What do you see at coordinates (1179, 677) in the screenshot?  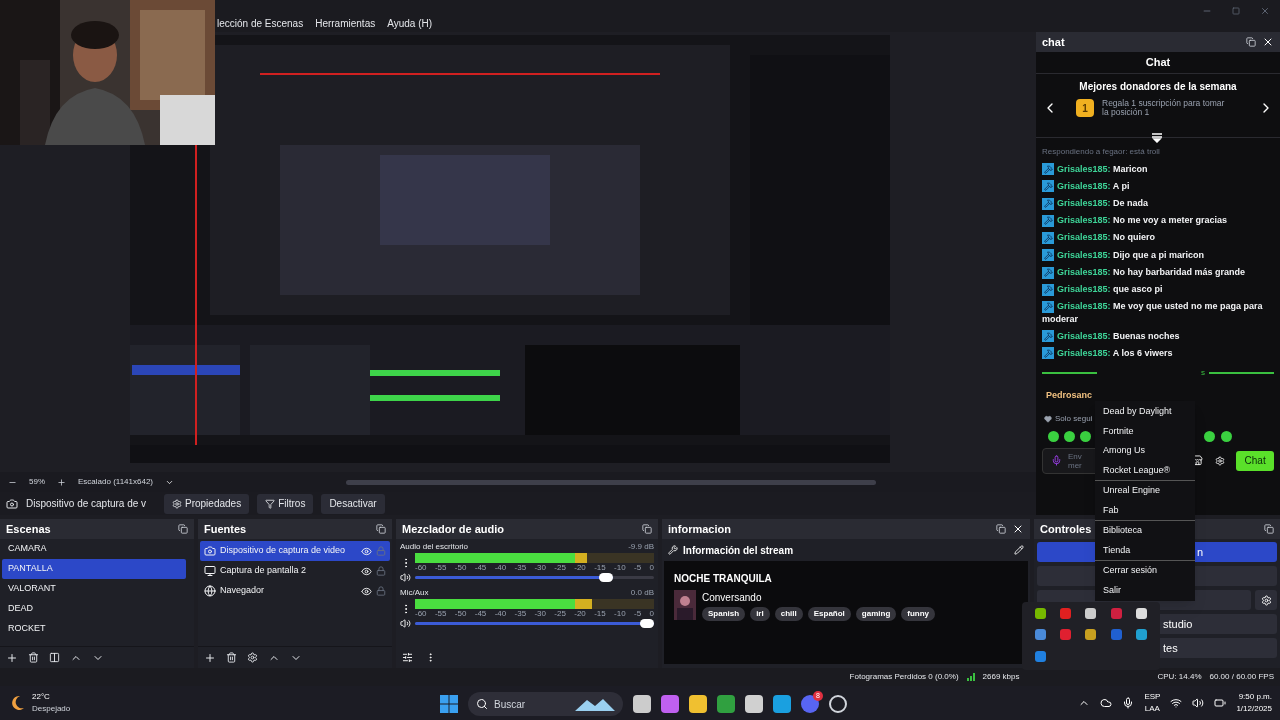 I see `cpu-usage: CPU: 14.4%` at bounding box center [1179, 677].